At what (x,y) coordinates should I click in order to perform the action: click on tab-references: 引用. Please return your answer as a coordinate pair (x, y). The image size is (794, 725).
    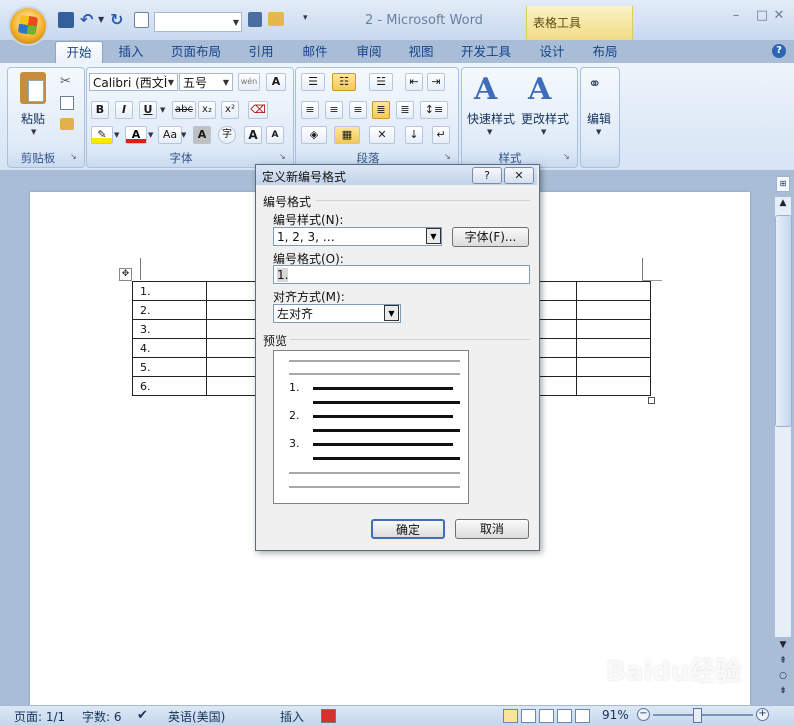
    Looking at the image, I should click on (261, 52).